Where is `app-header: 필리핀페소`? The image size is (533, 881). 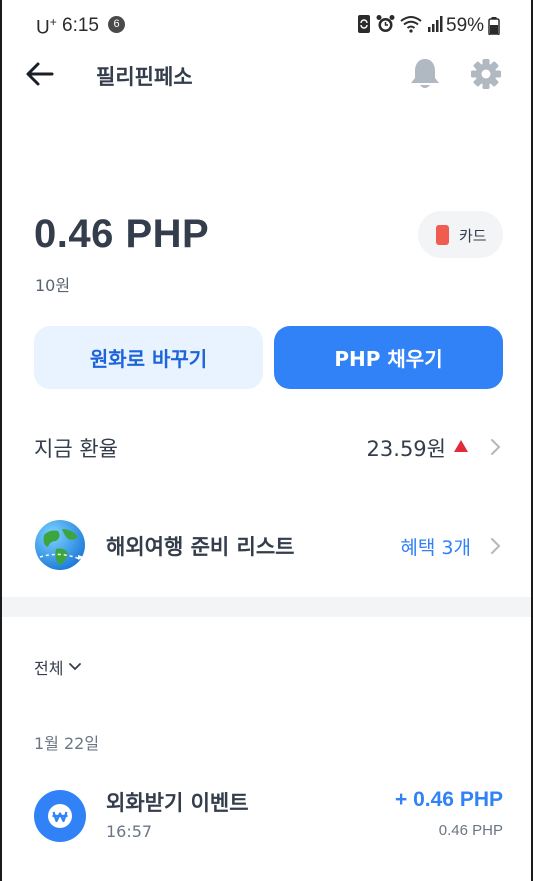 app-header: 필리핀페소 is located at coordinates (266, 75).